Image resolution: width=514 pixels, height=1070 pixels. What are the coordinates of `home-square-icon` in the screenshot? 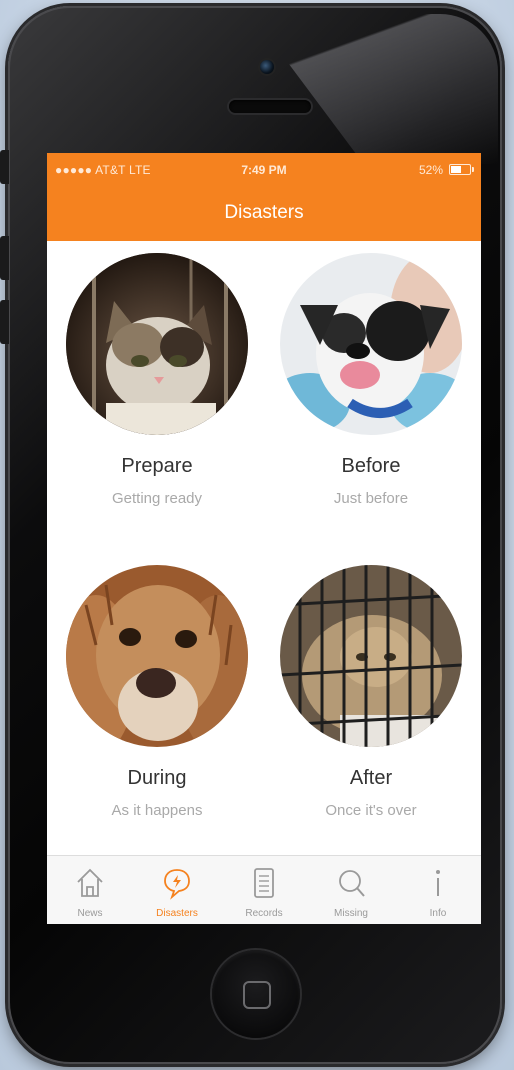 It's located at (257, 995).